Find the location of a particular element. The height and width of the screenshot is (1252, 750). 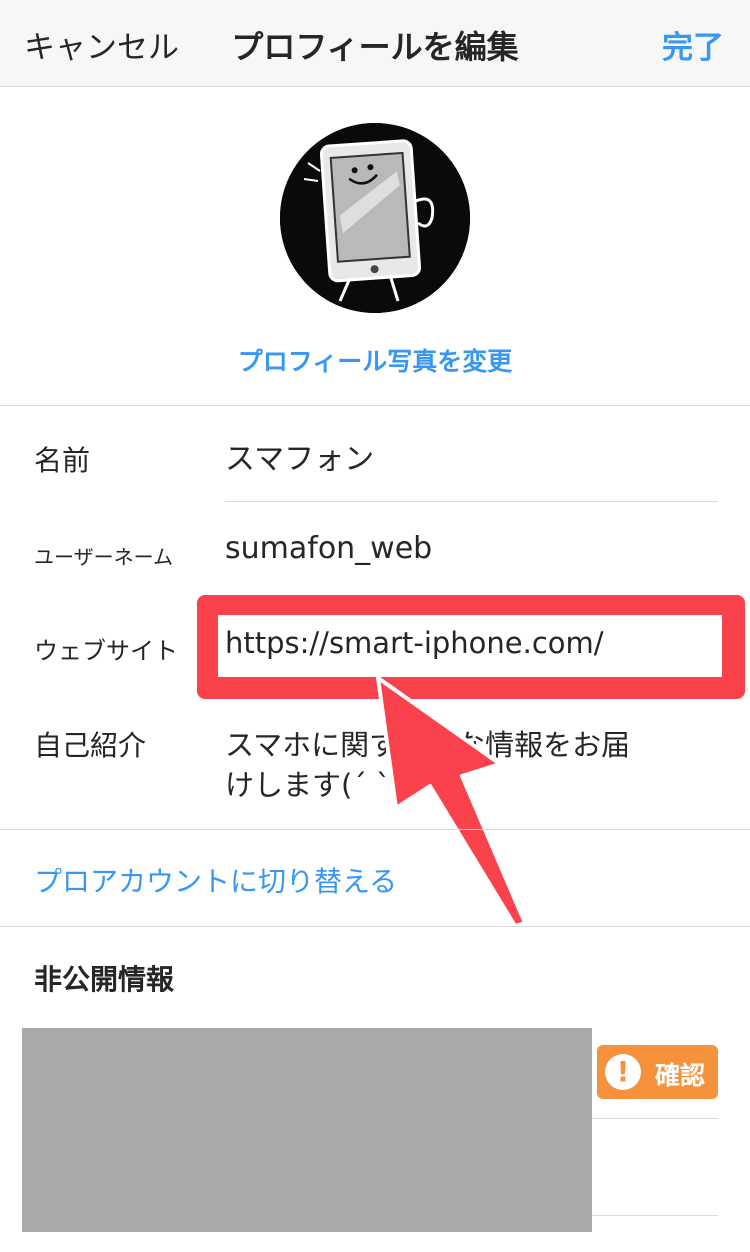

page-title: プロフィールを編集 is located at coordinates (375, 47).